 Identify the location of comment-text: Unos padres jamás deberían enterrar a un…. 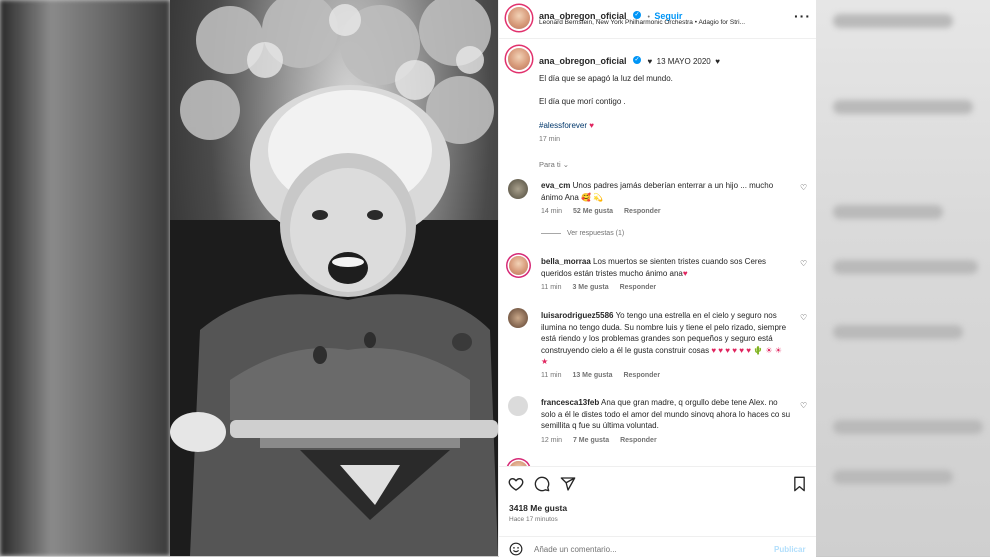
(657, 191).